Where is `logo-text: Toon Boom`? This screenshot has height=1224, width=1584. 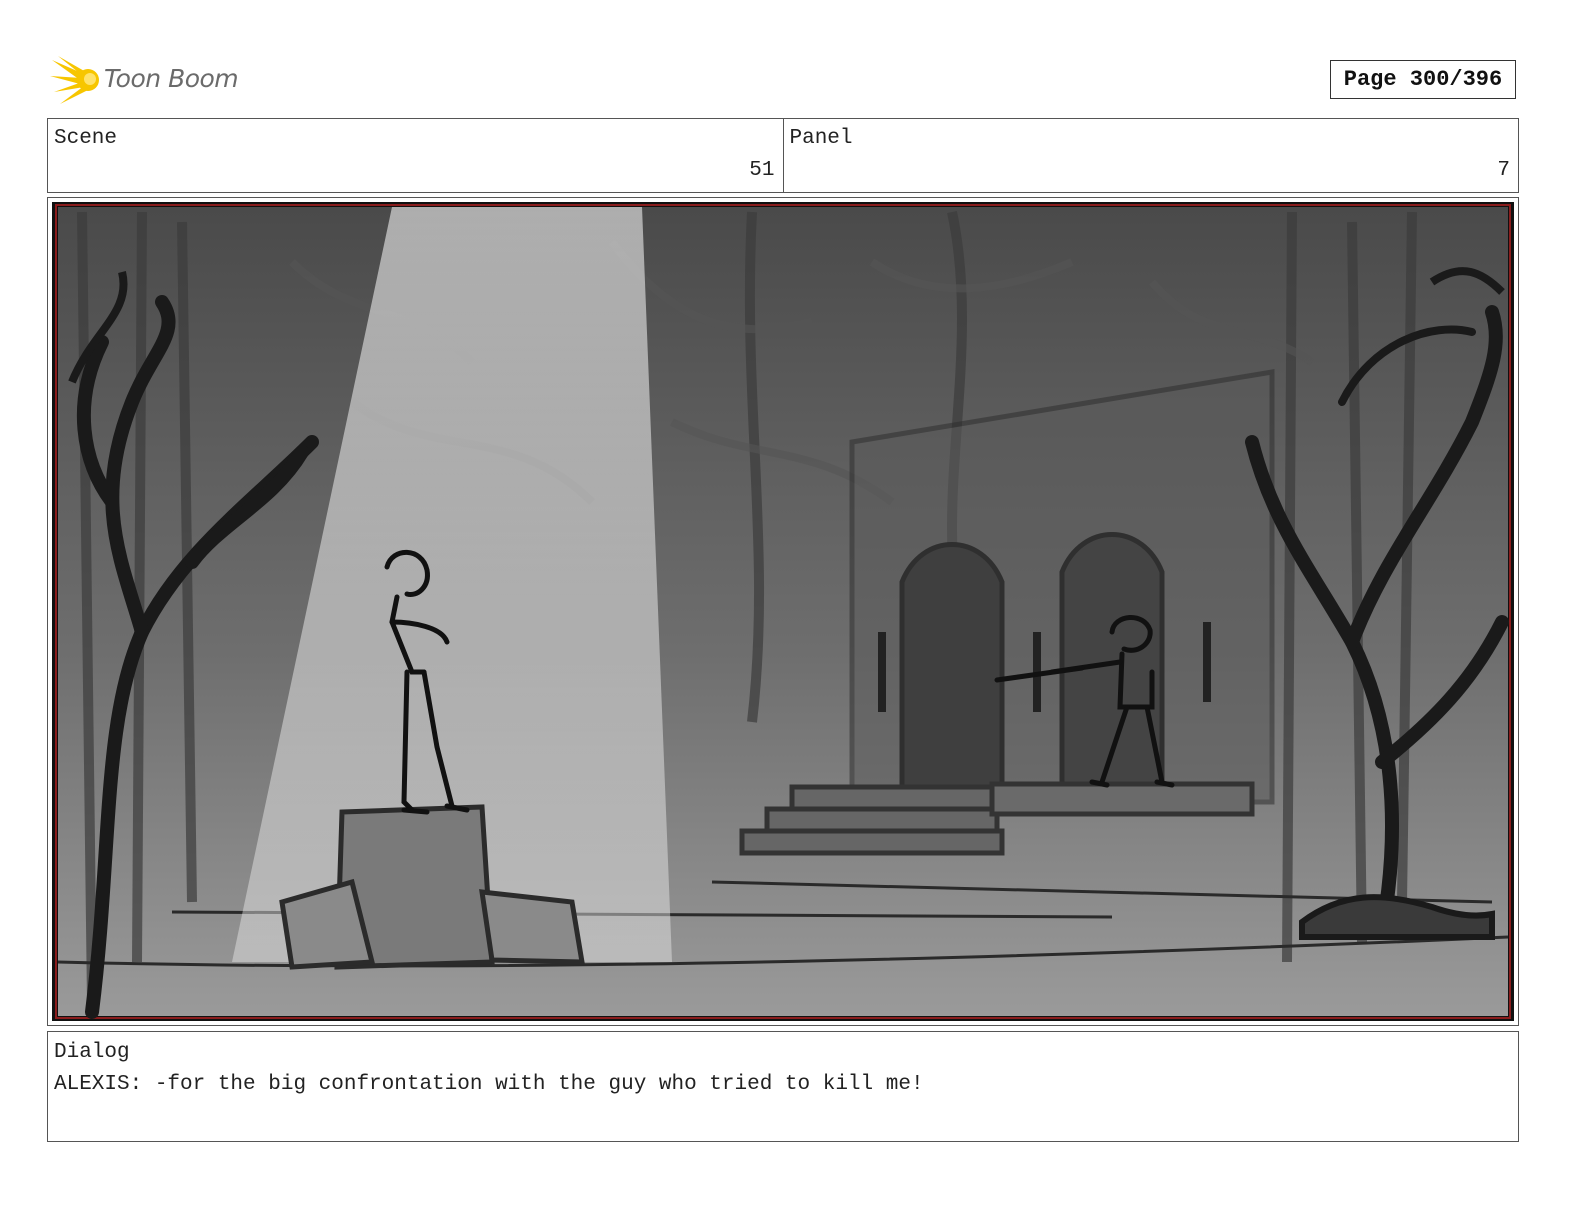
logo-text: Toon Boom is located at coordinates (171, 78).